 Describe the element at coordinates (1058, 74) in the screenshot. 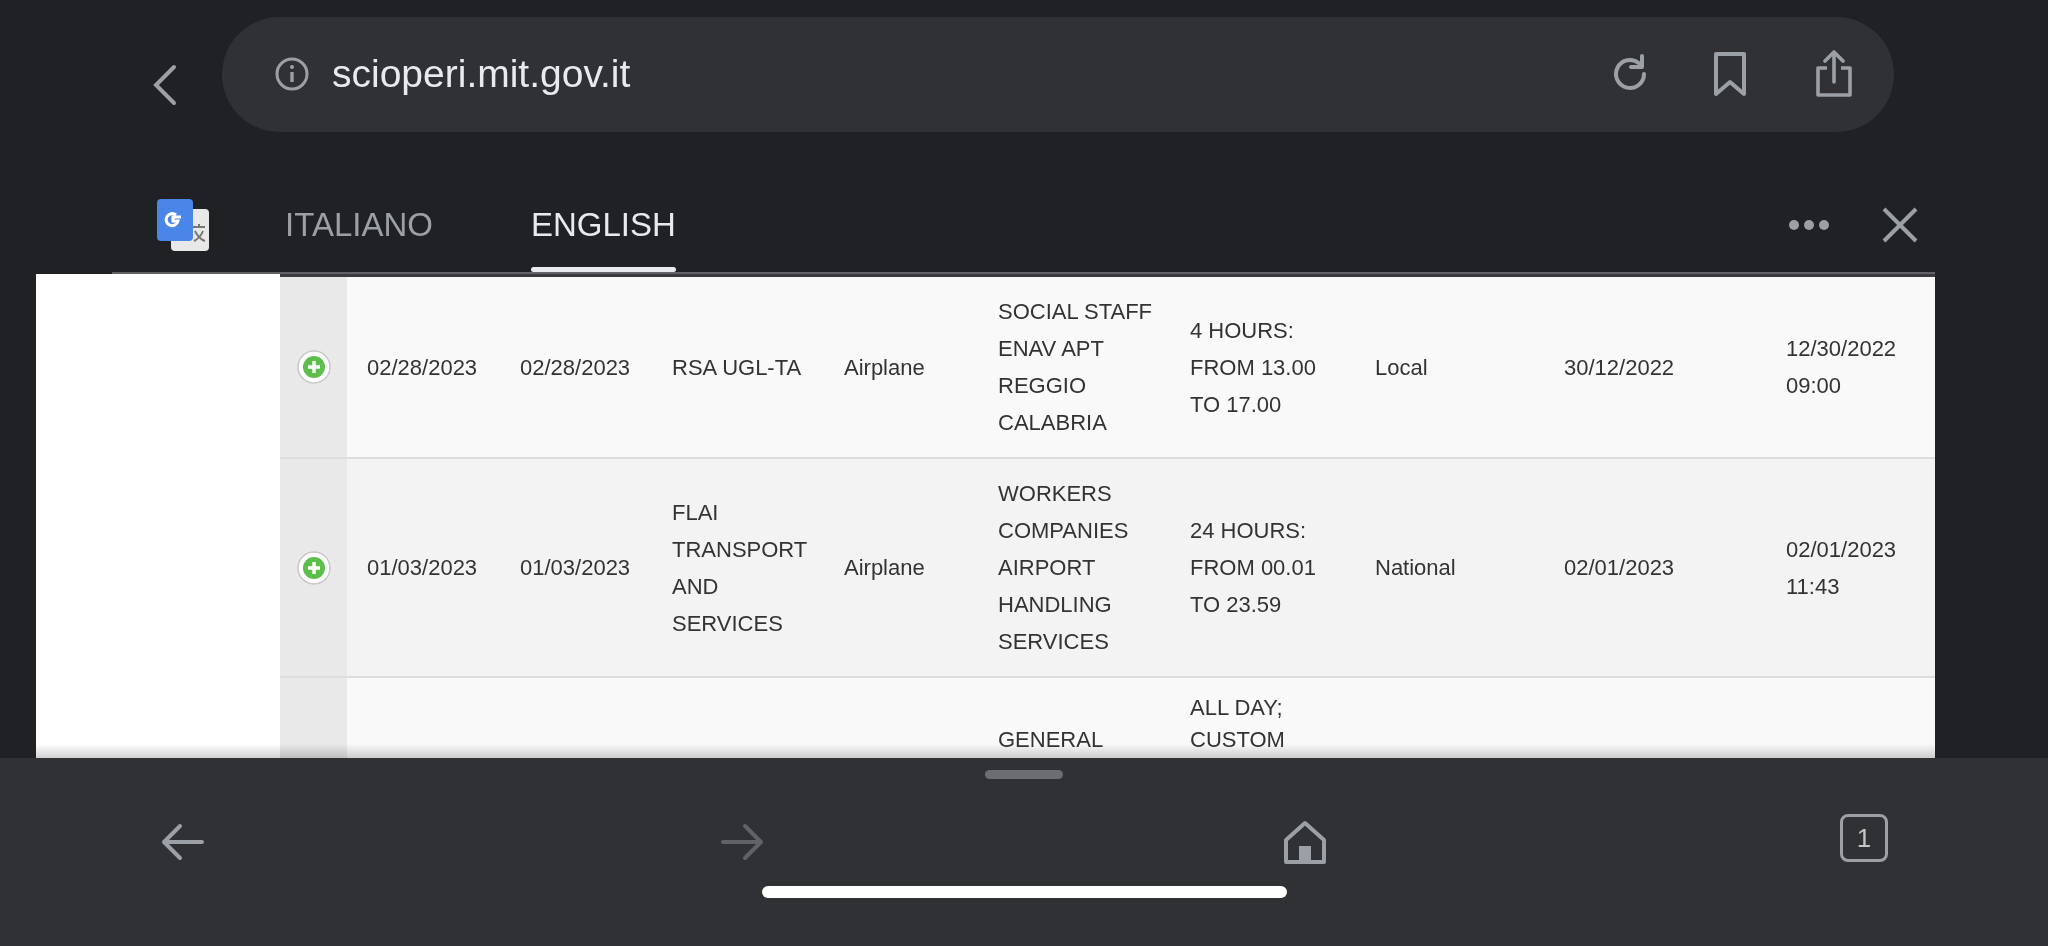

I see `address-bar: scioperi.mit.gov.it` at that location.